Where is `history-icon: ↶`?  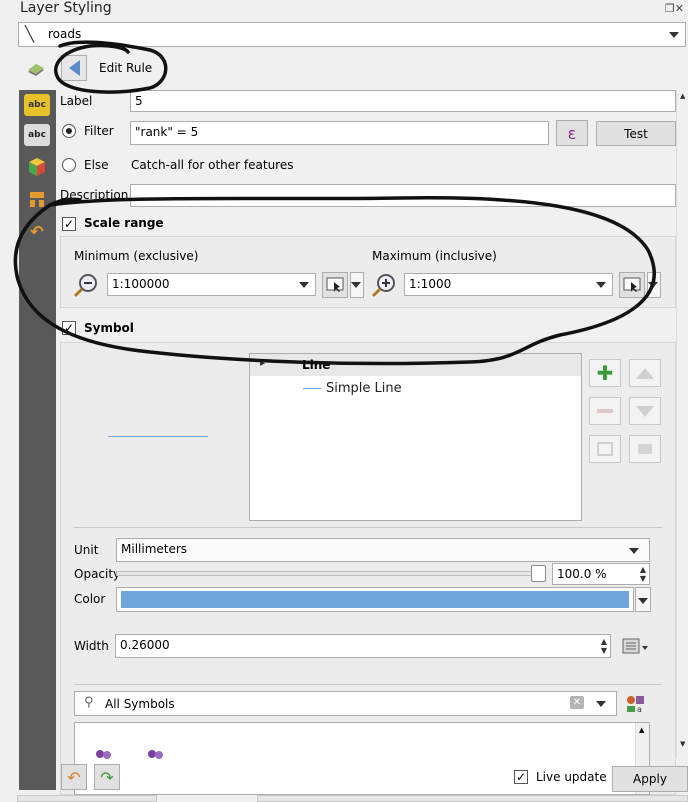 history-icon: ↶ is located at coordinates (37, 231).